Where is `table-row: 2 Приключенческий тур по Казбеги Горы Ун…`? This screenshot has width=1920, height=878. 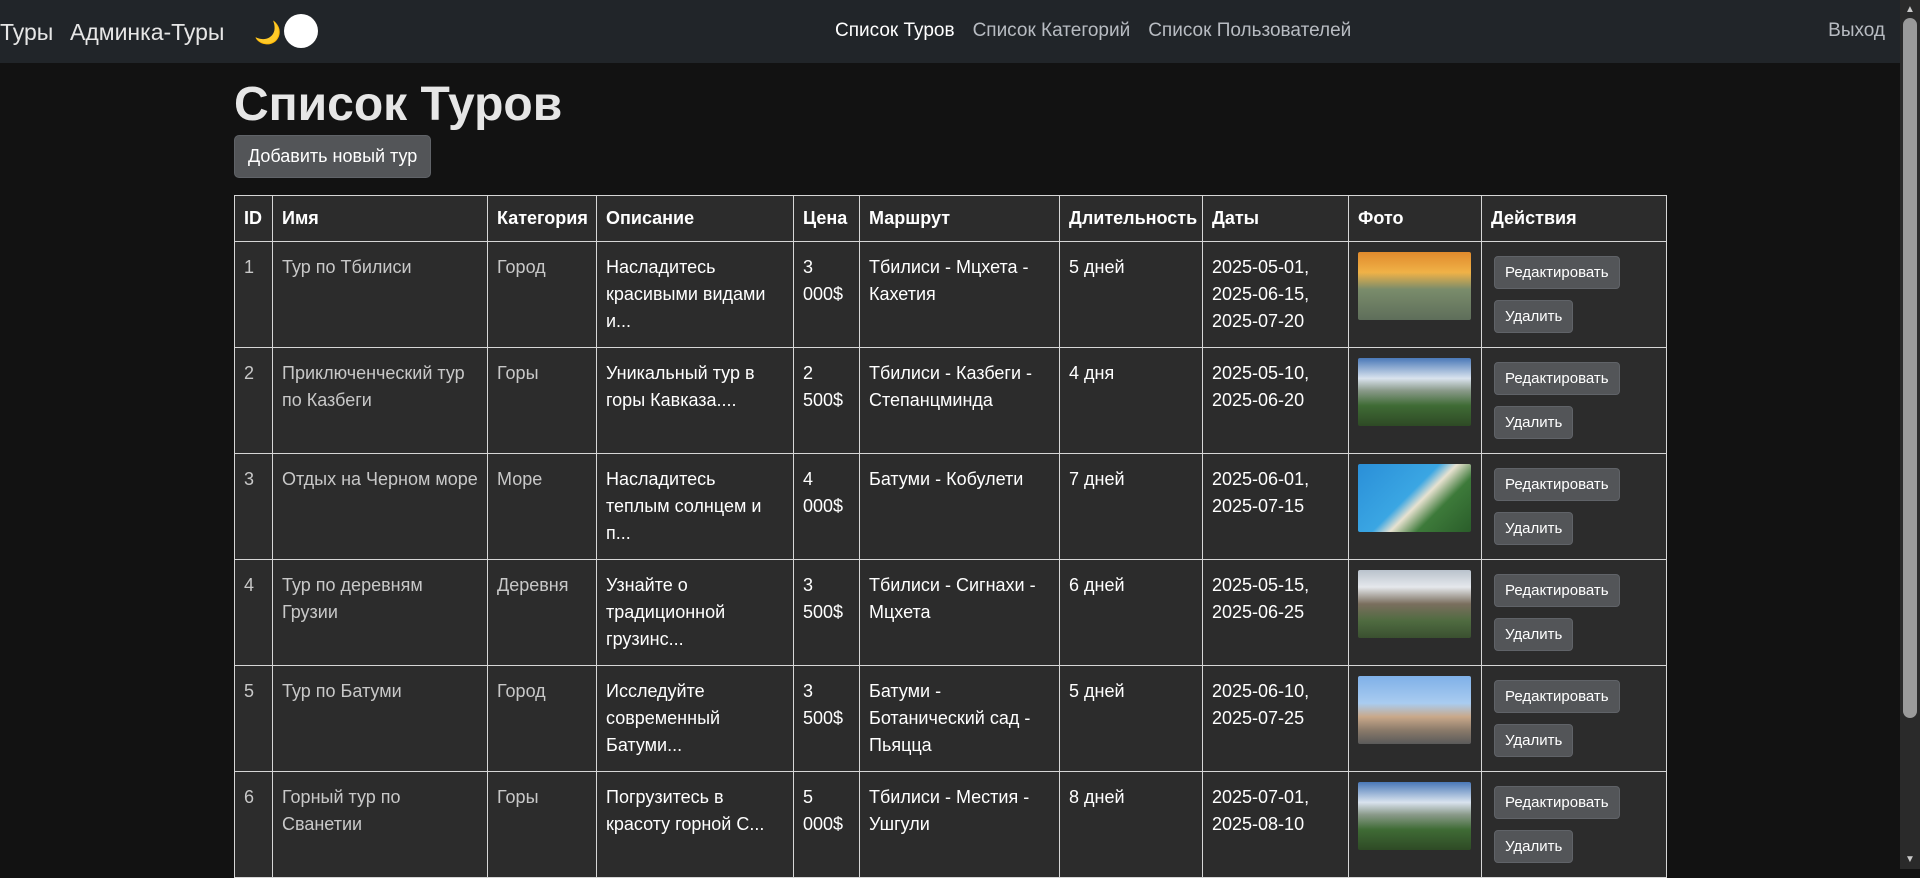 table-row: 2 Приключенческий тур по Казбеги Горы Ун… is located at coordinates (950, 400).